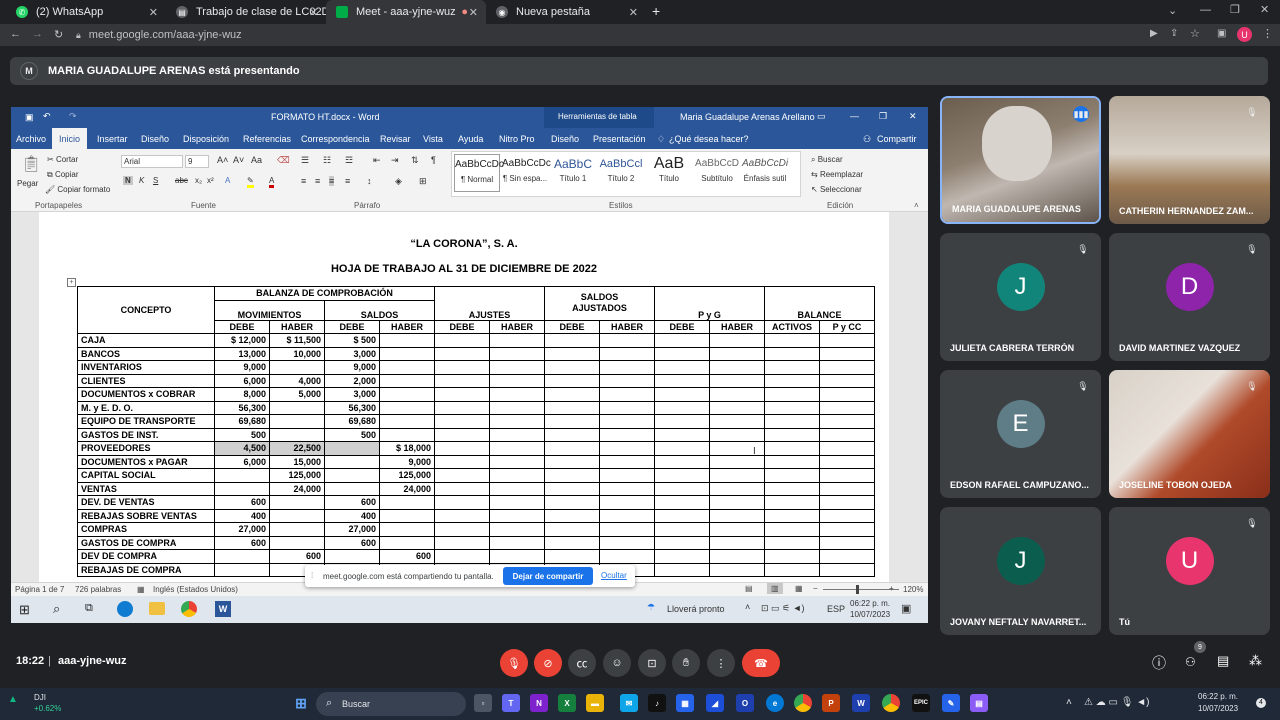  I want to click on table-row: DOCUMENTOS x COBRAR 8,000 5,000 3,000, so click(476, 394).